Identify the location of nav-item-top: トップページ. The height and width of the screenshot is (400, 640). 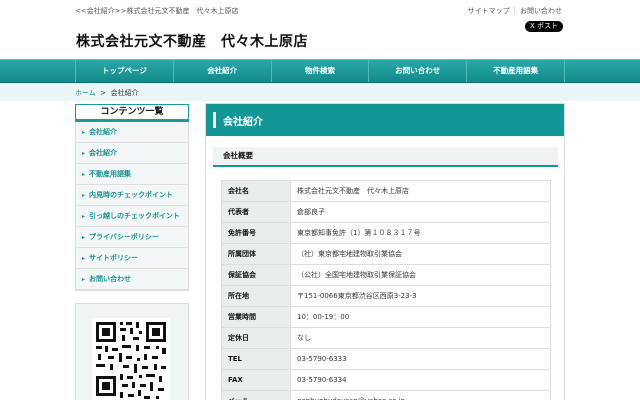
(124, 71).